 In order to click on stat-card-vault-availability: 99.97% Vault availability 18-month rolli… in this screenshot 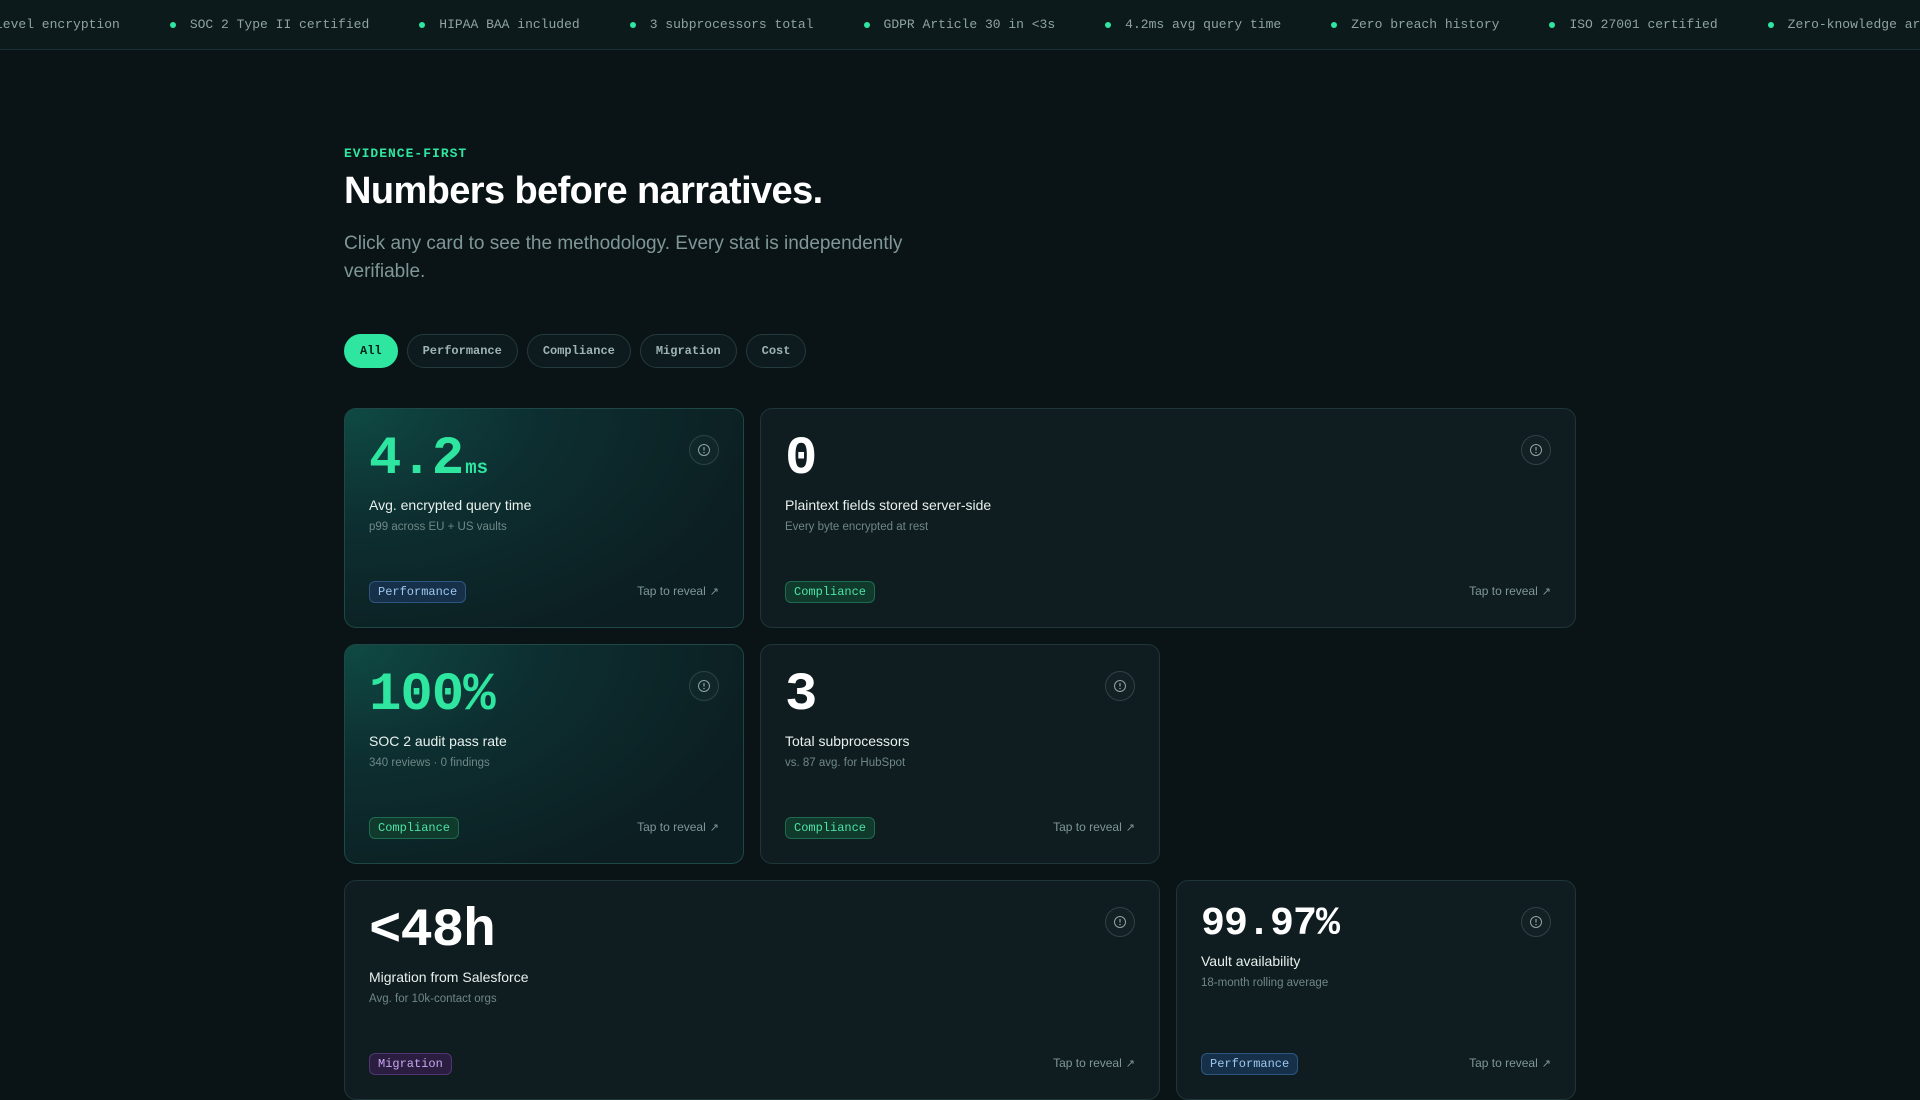, I will do `click(1376, 990)`.